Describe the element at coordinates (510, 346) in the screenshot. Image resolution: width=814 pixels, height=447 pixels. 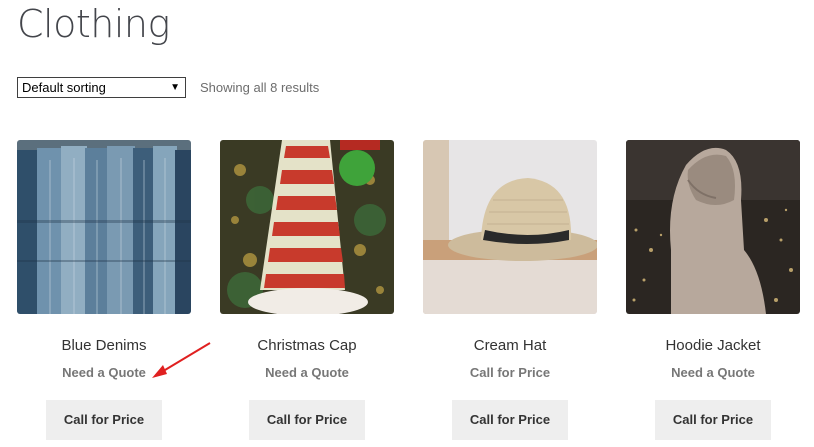
I see `product-title: Cream Hat` at that location.